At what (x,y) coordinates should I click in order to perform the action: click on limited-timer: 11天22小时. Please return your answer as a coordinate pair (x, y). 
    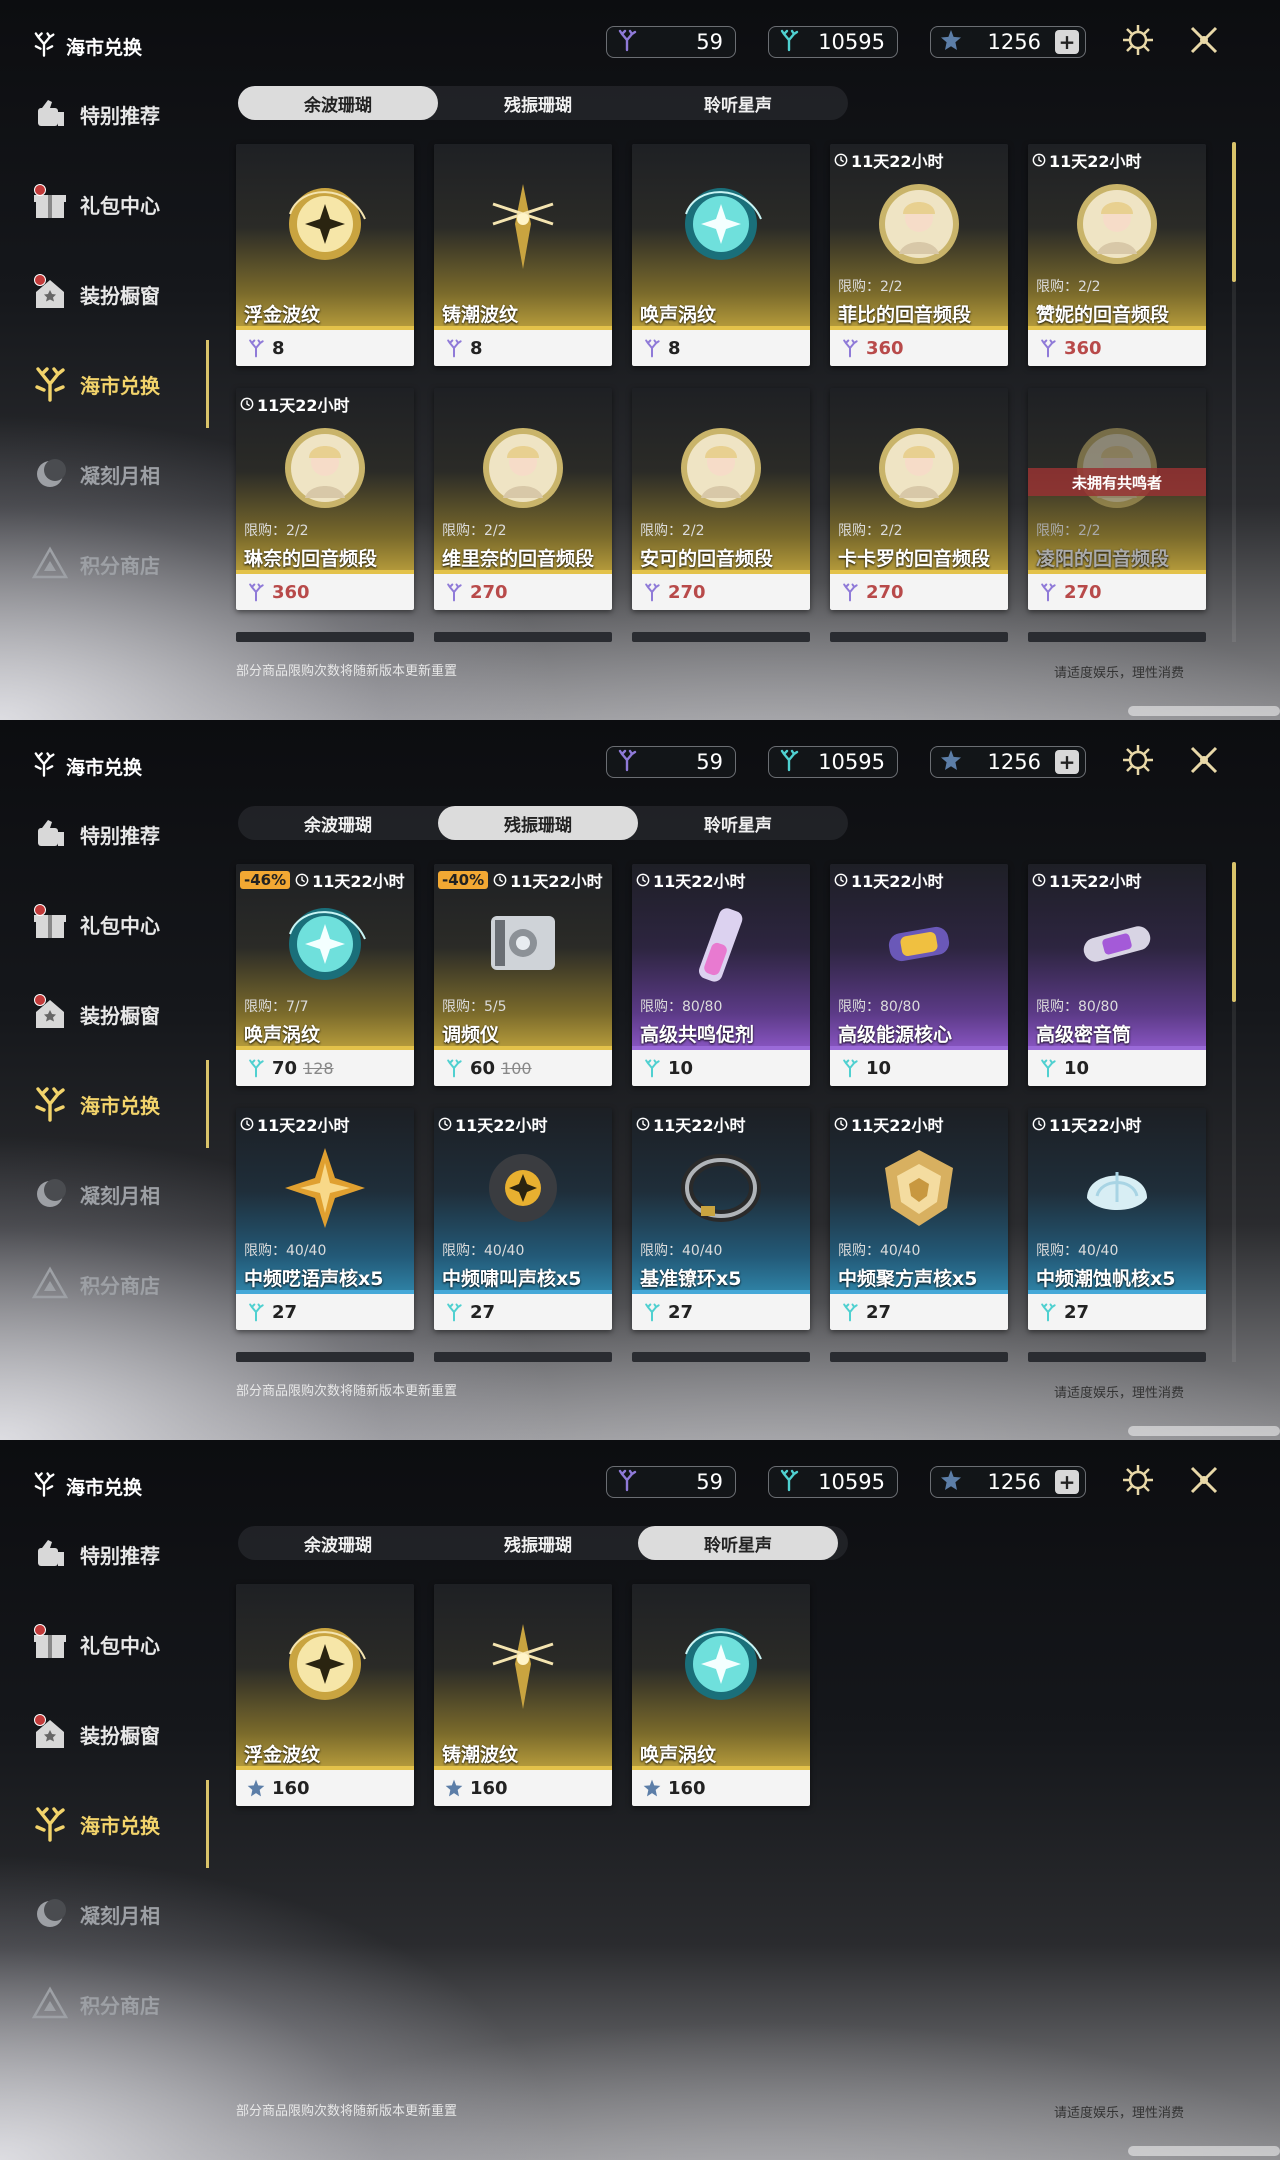
    Looking at the image, I should click on (691, 880).